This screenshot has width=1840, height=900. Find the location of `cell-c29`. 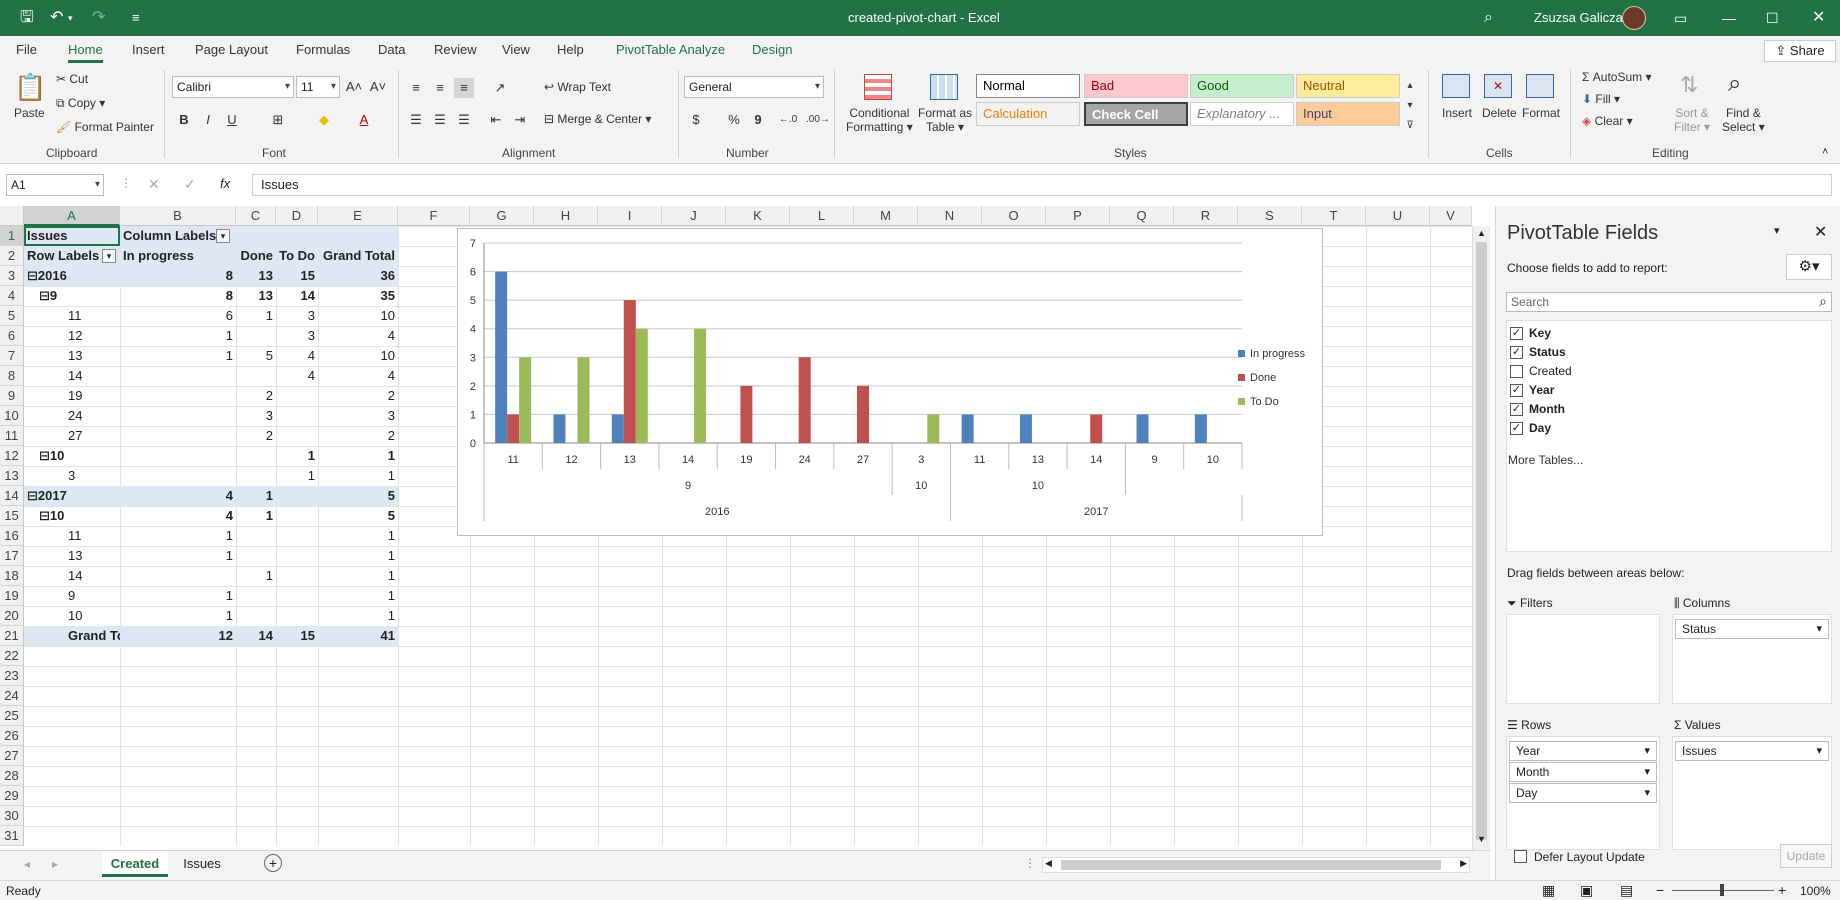

cell-c29 is located at coordinates (256, 796).